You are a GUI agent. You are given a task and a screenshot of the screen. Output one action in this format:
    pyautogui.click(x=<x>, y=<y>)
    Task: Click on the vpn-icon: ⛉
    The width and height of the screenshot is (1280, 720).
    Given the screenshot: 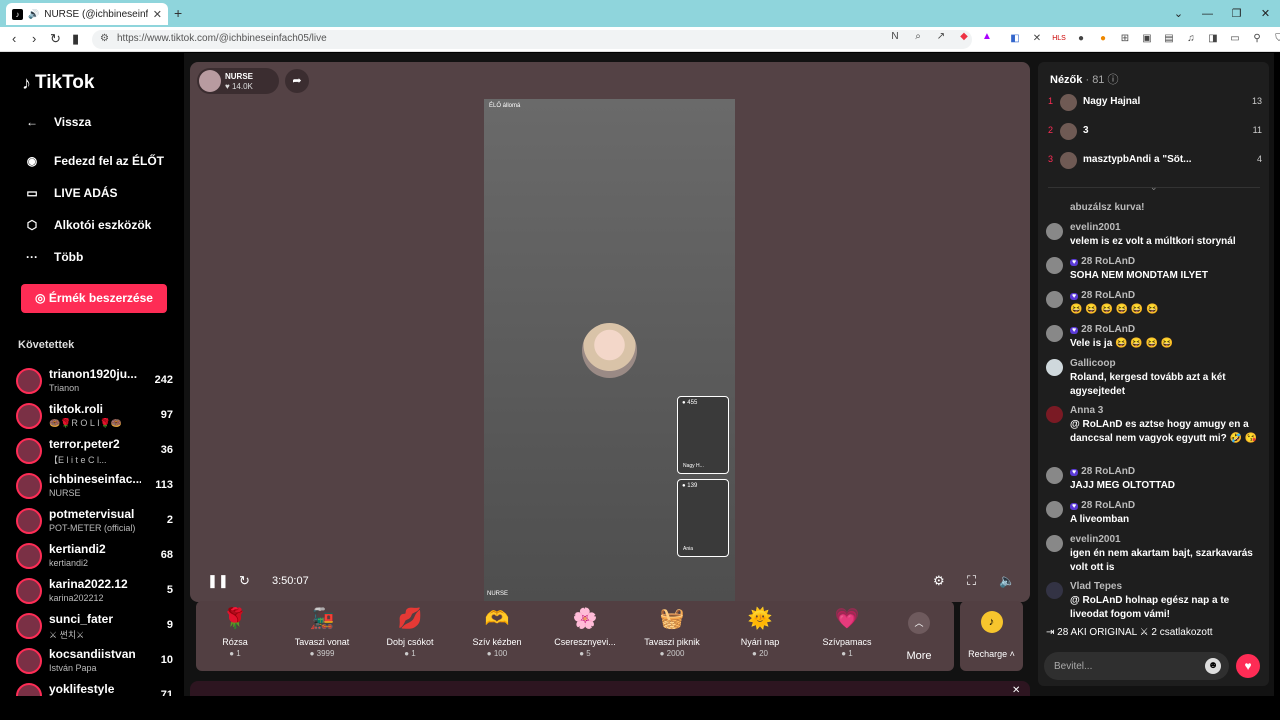 What is the action you would take?
    pyautogui.click(x=1276, y=39)
    